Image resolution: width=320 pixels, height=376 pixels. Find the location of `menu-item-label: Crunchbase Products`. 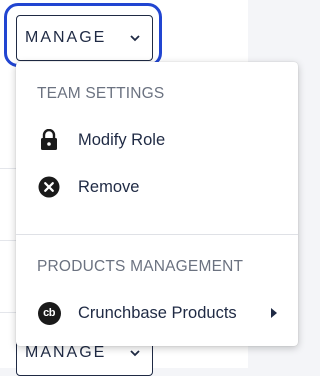

menu-item-label: Crunchbase Products is located at coordinates (157, 312).